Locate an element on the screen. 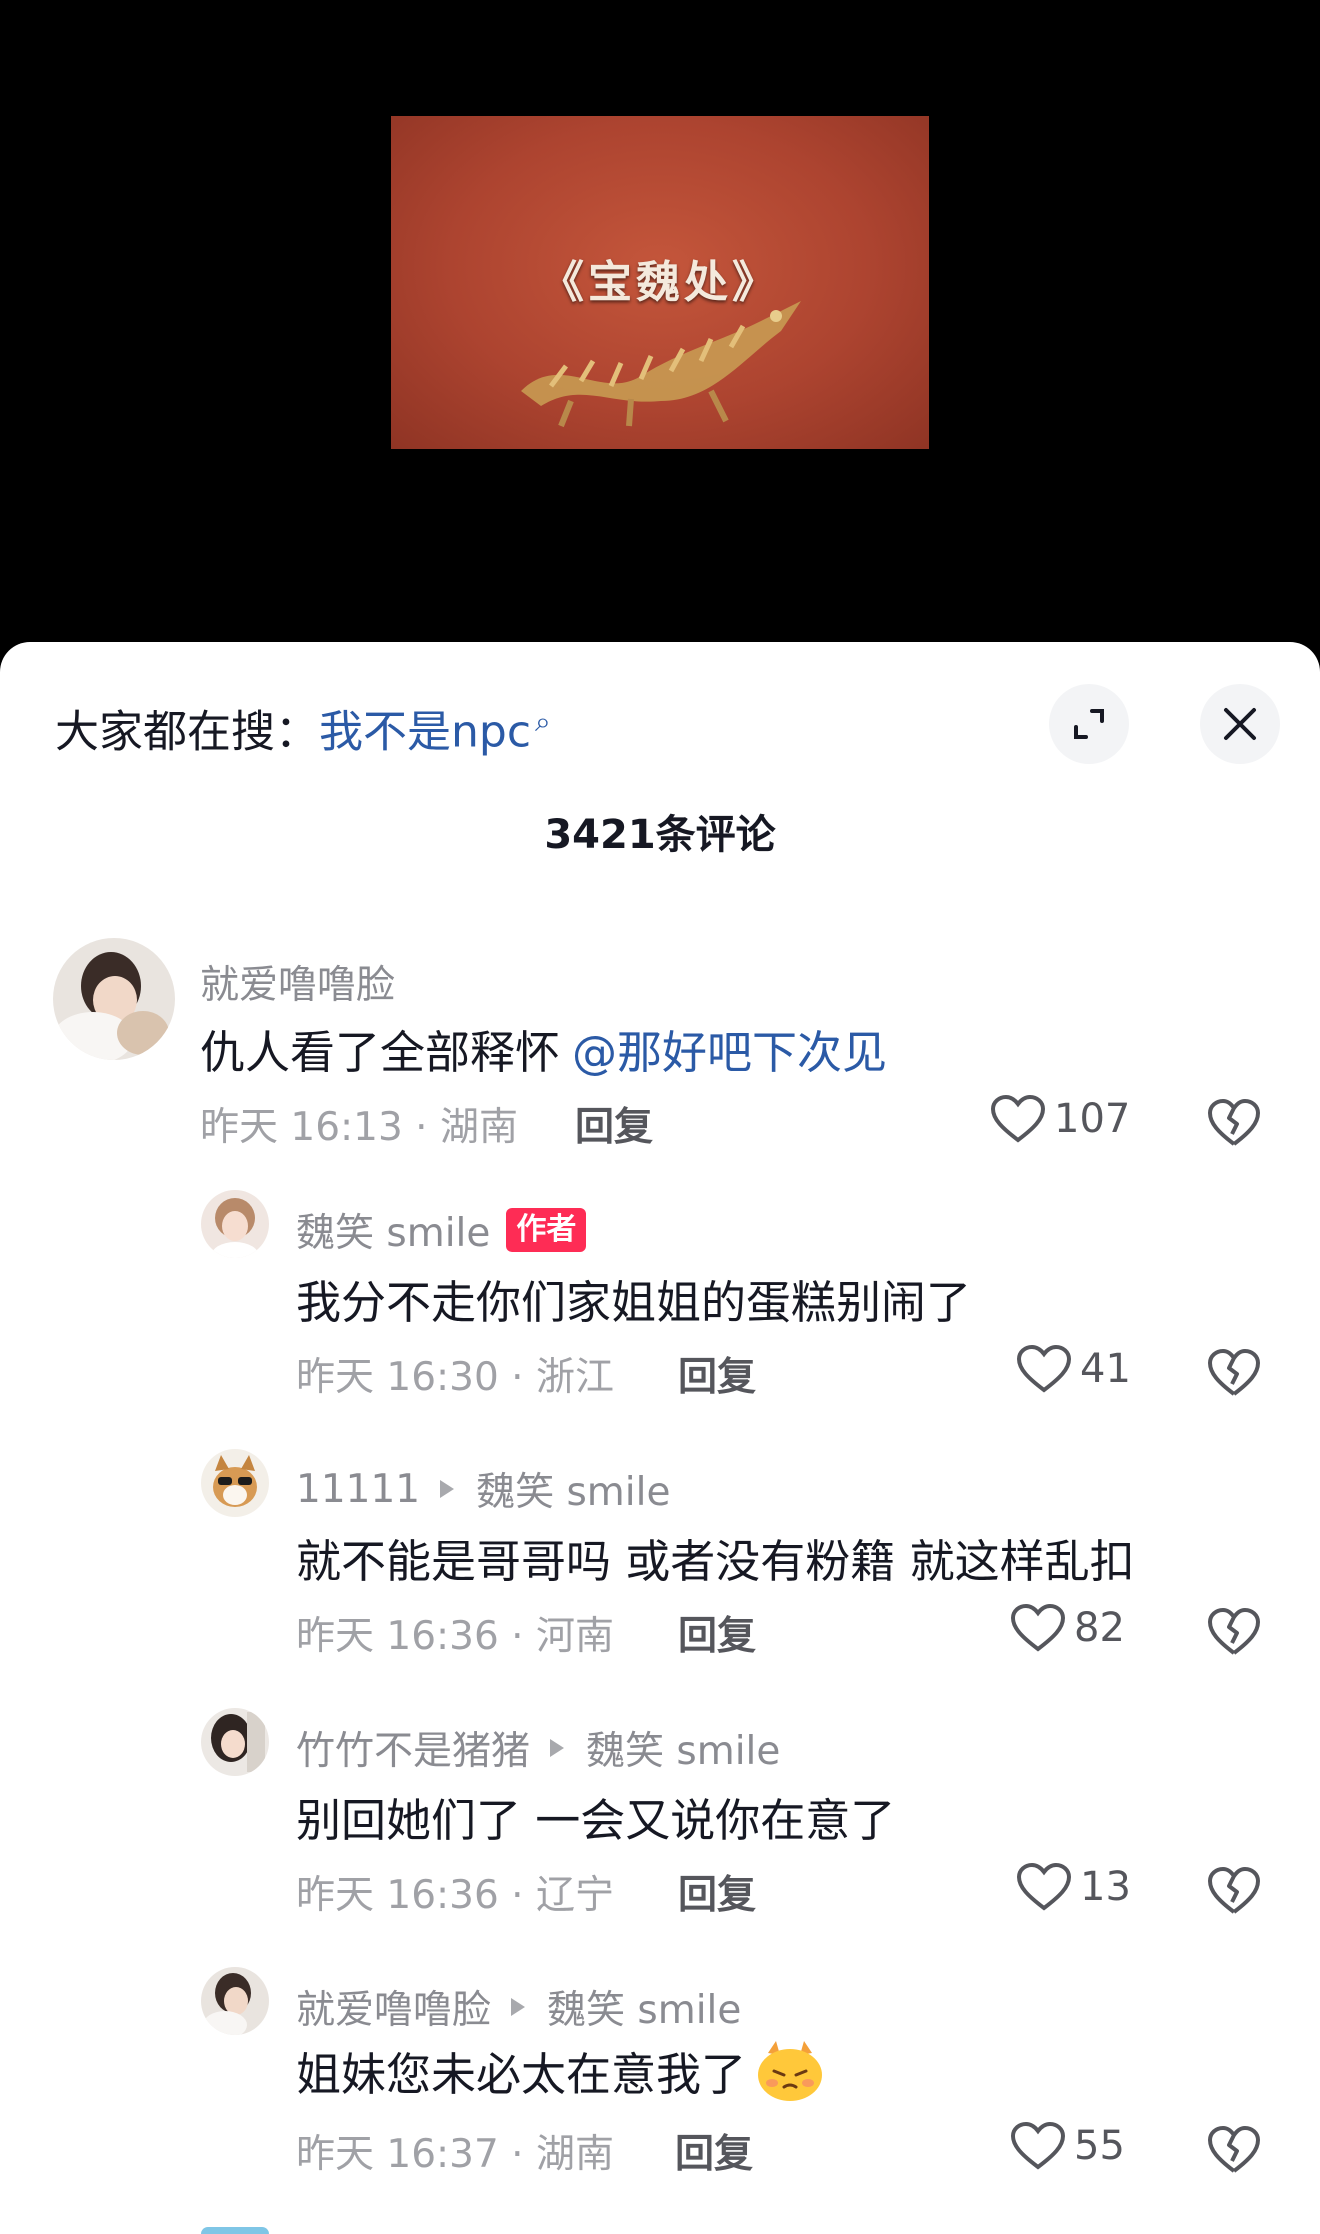  comment-meta: 昨天 16:36 · 辽宁 is located at coordinates (455, 1895).